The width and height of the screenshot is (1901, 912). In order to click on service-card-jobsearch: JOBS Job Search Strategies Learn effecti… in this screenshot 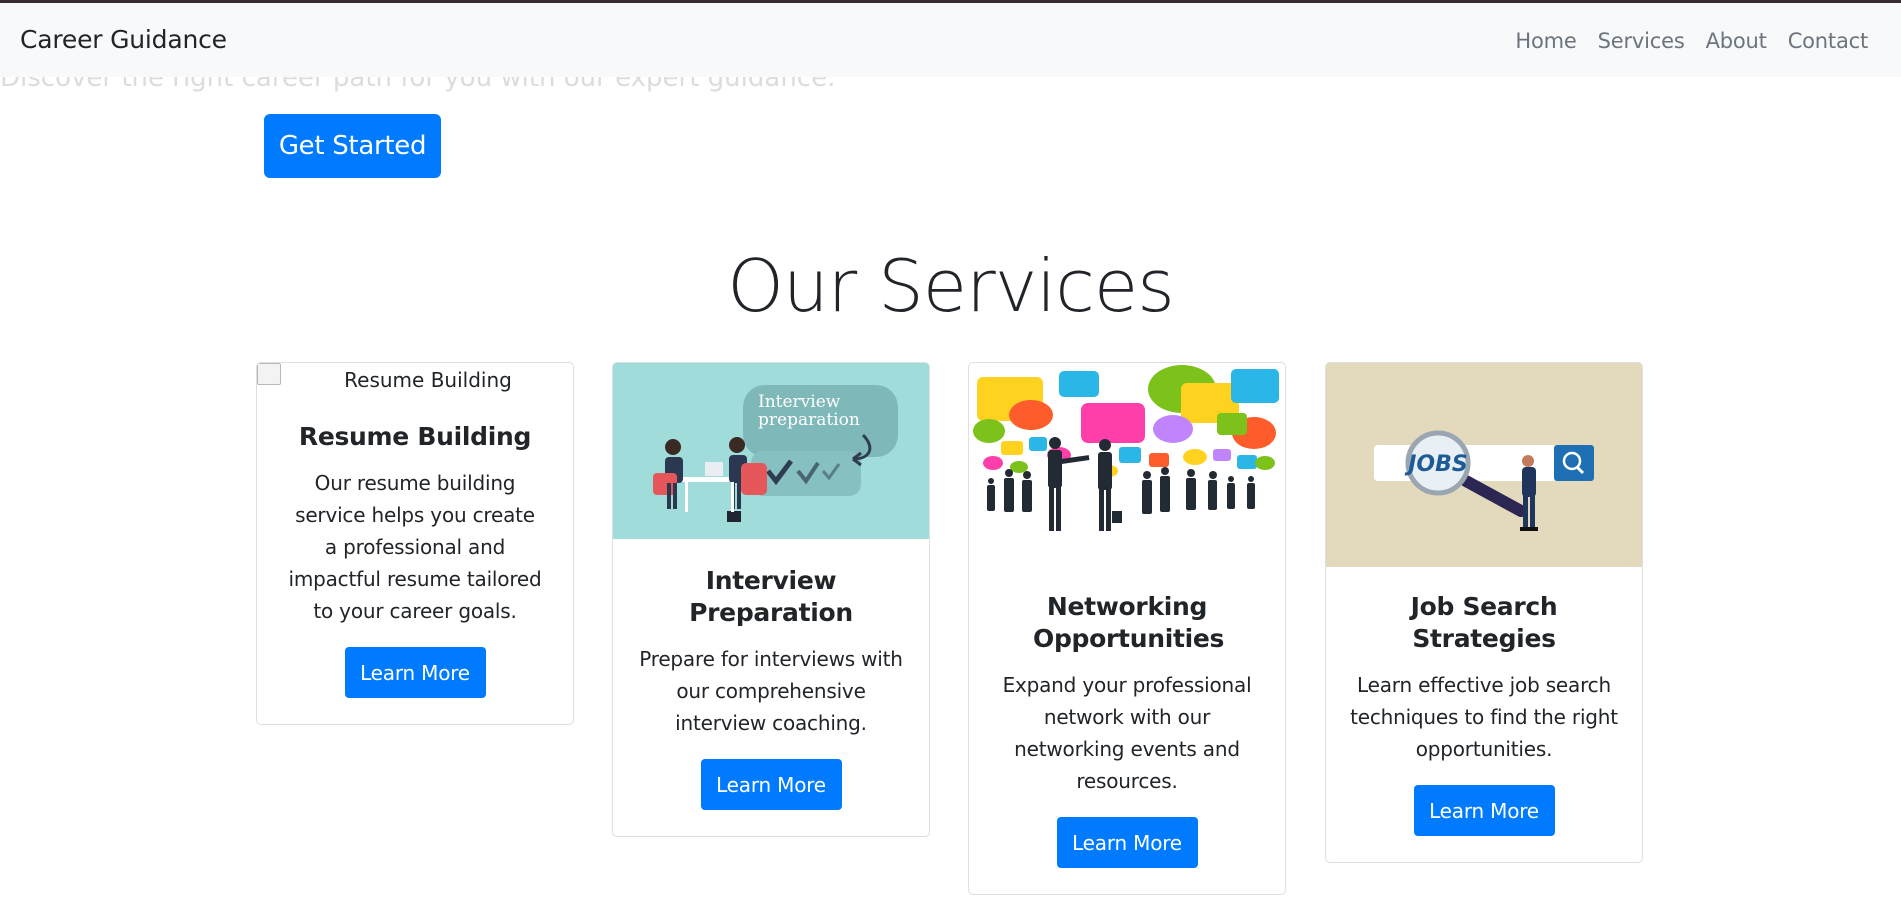, I will do `click(1484, 612)`.